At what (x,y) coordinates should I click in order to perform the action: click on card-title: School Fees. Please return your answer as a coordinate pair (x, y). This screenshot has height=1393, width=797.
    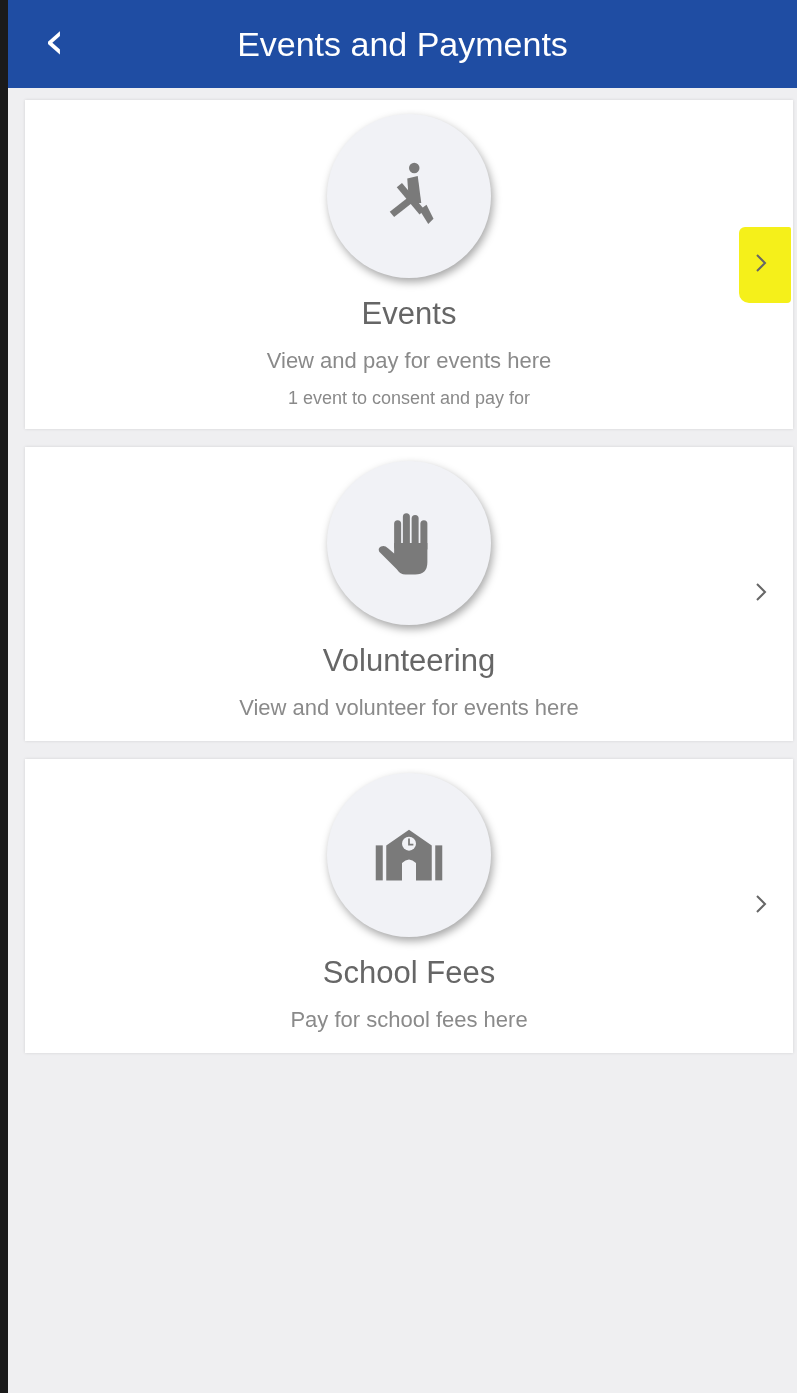
    Looking at the image, I should click on (409, 973).